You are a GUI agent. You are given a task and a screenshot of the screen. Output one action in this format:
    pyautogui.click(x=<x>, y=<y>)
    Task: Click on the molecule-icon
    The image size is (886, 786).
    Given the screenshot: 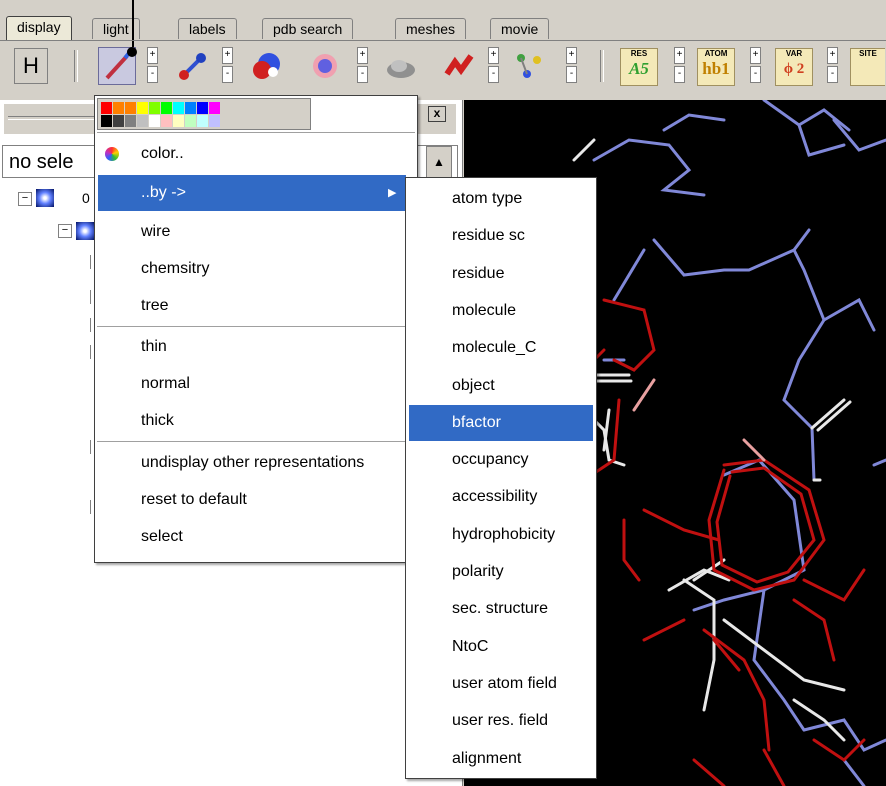 What is the action you would take?
    pyautogui.click(x=529, y=66)
    